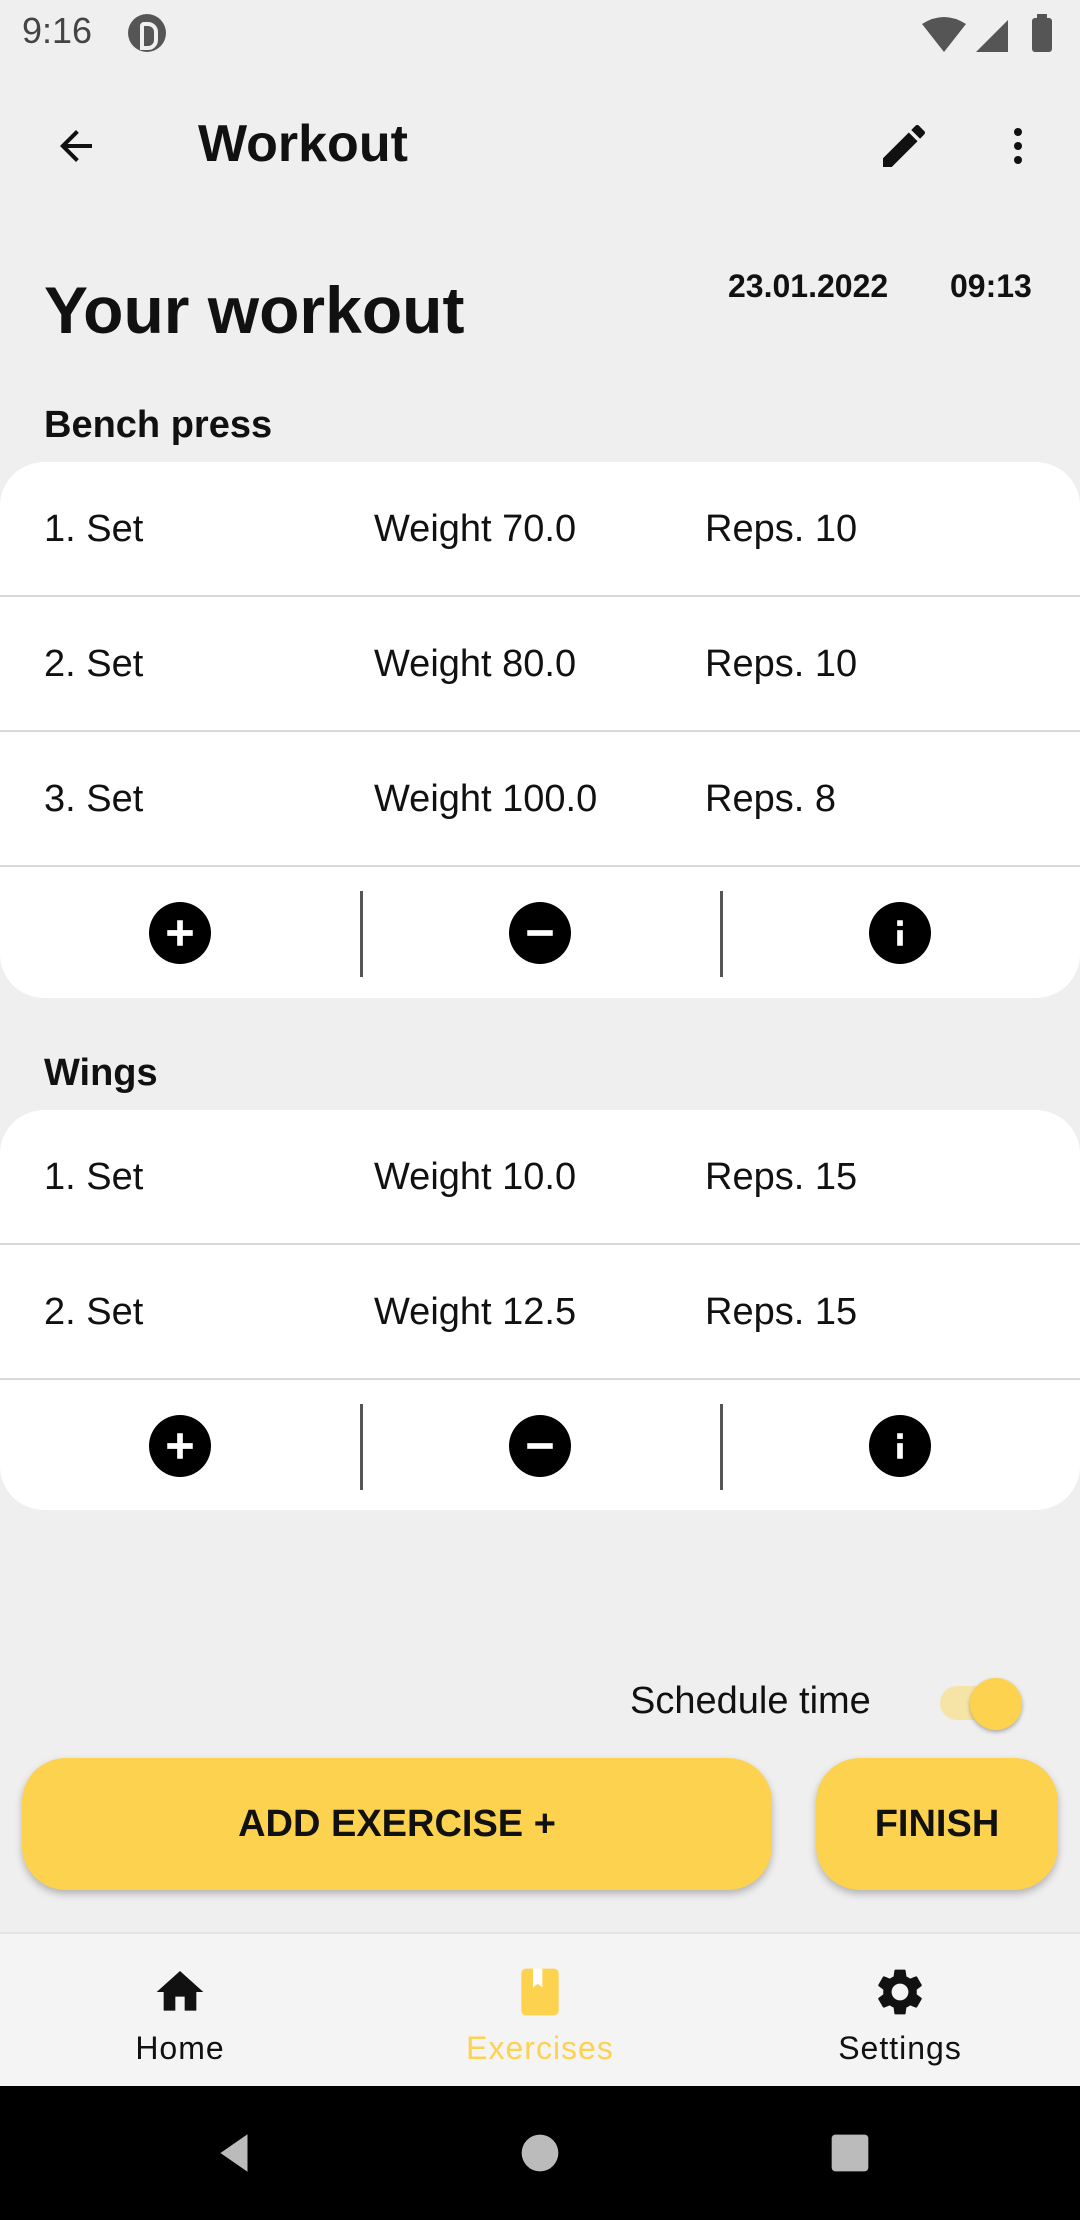 The image size is (1080, 2220). What do you see at coordinates (937, 1824) in the screenshot?
I see `finish-button: FINISH` at bounding box center [937, 1824].